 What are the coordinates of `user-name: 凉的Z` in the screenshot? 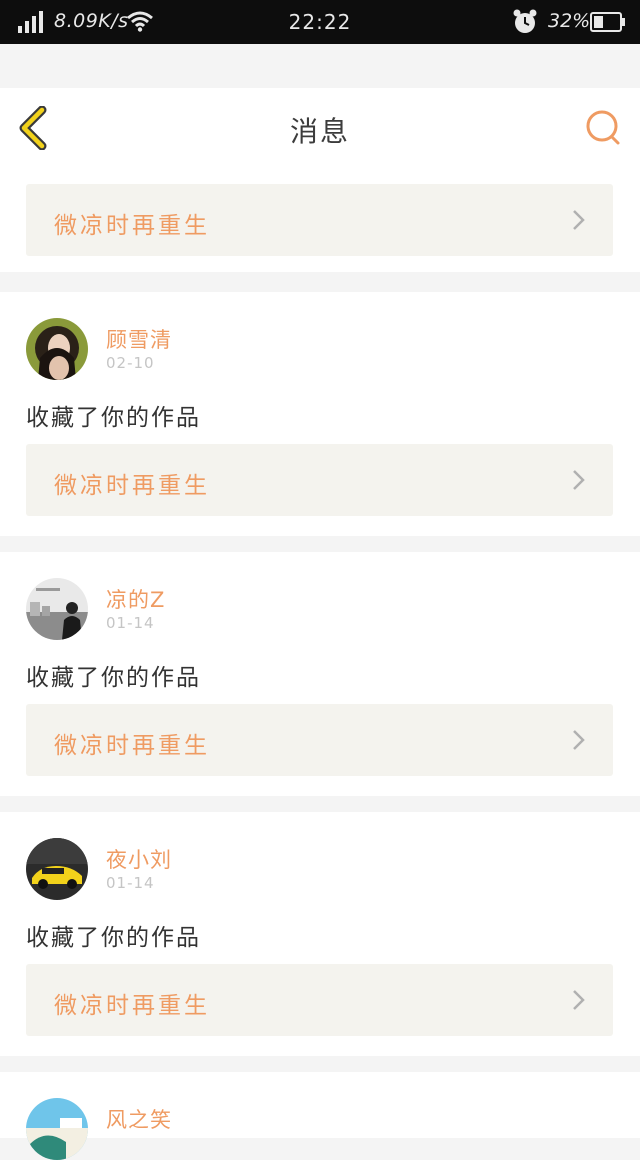 It's located at (135, 599).